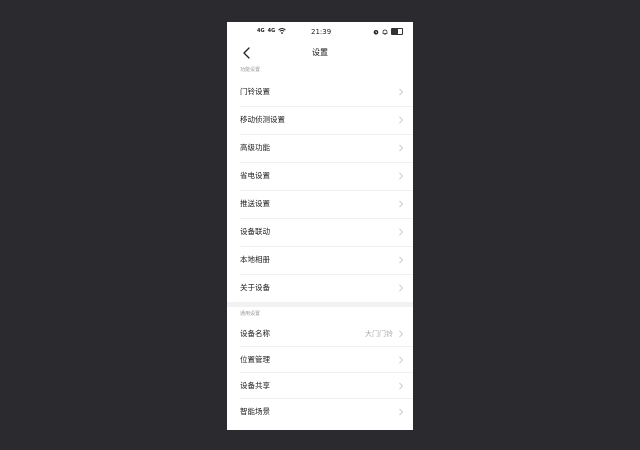 The image size is (640, 450). I want to click on row-label: 关于设备, so click(255, 287).